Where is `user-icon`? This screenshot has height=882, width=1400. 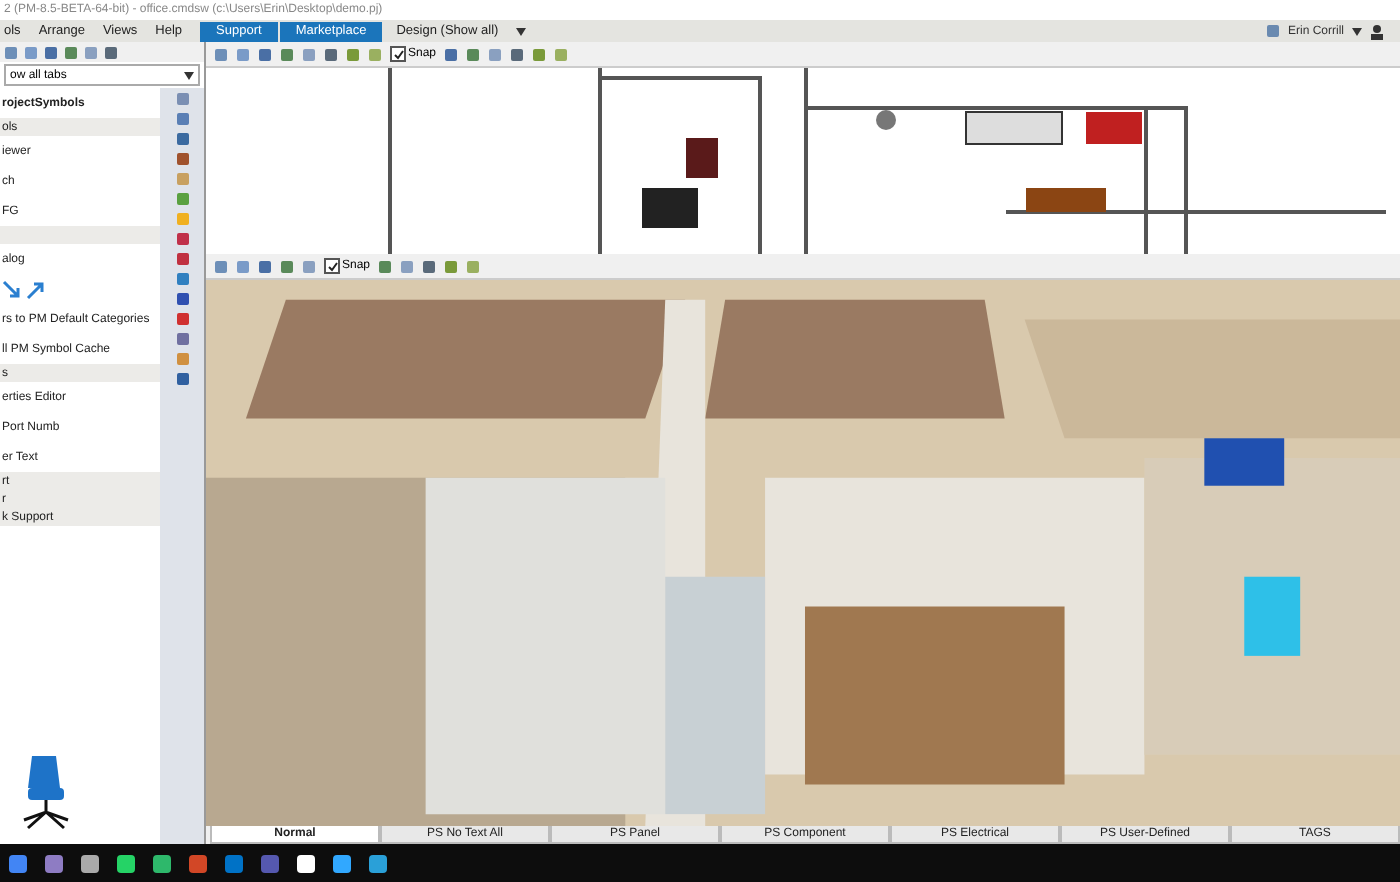
user-icon is located at coordinates (1377, 31).